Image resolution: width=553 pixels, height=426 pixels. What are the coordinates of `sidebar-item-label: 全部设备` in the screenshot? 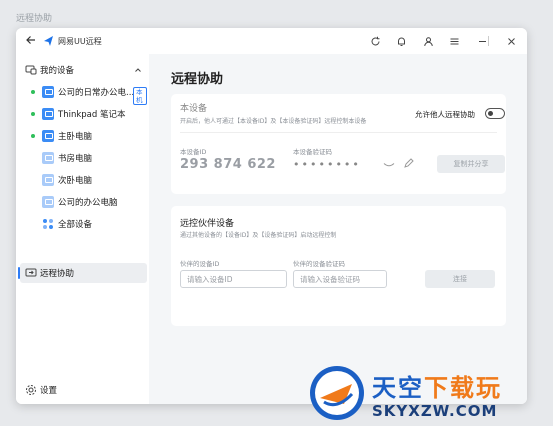 It's located at (75, 225).